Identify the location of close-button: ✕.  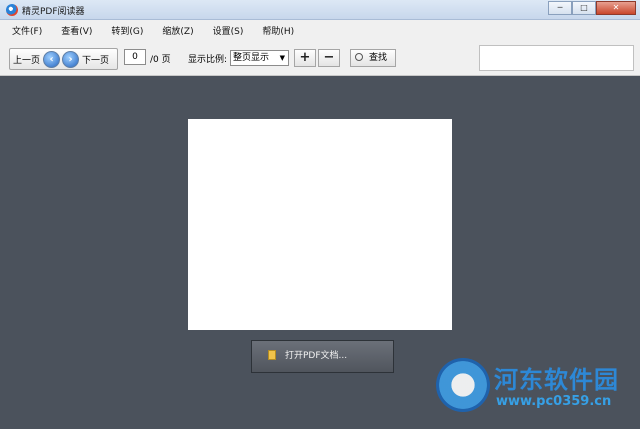
(616, 8).